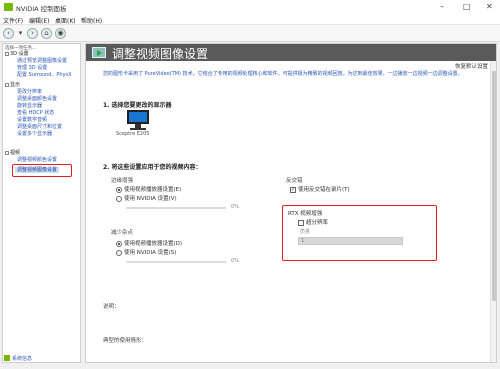 This screenshot has width=500, height=369. I want to click on edge-enhance-slider, so click(176, 208).